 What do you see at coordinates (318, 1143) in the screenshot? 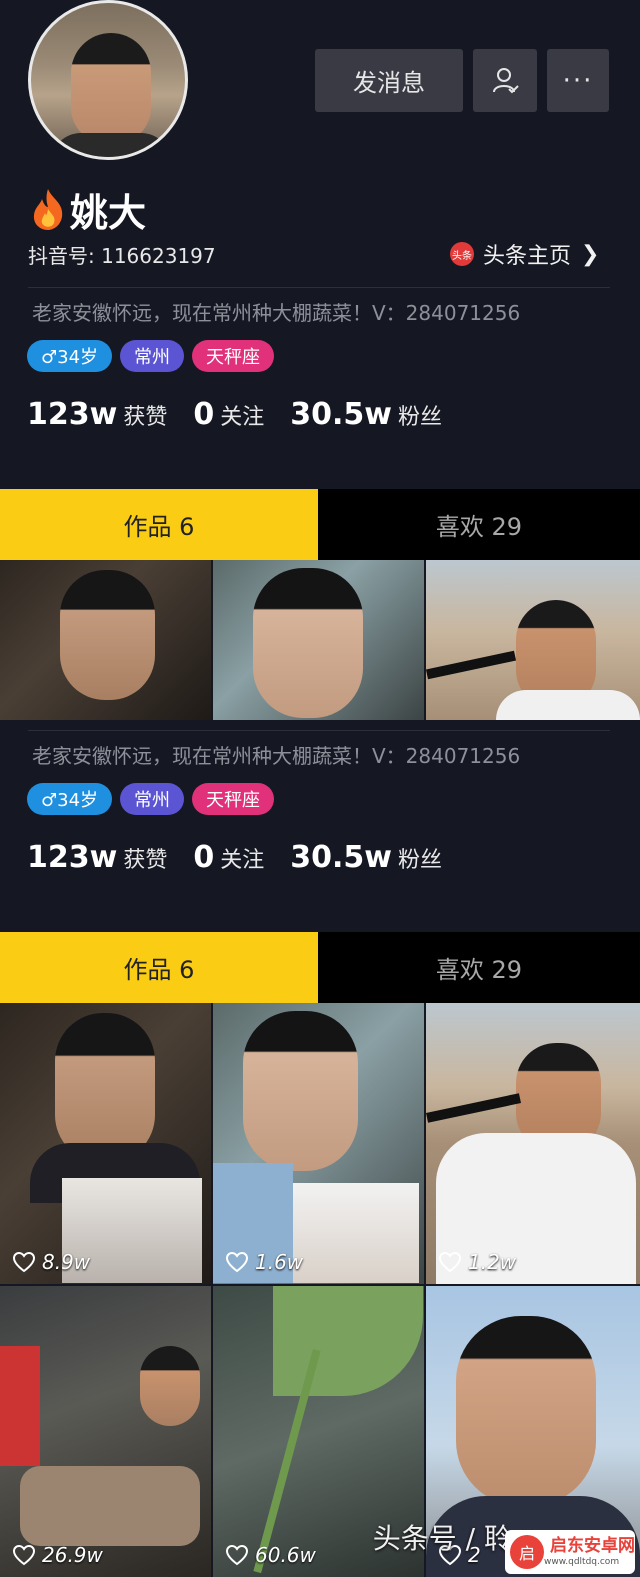
I see `video-tile: 1.6w` at bounding box center [318, 1143].